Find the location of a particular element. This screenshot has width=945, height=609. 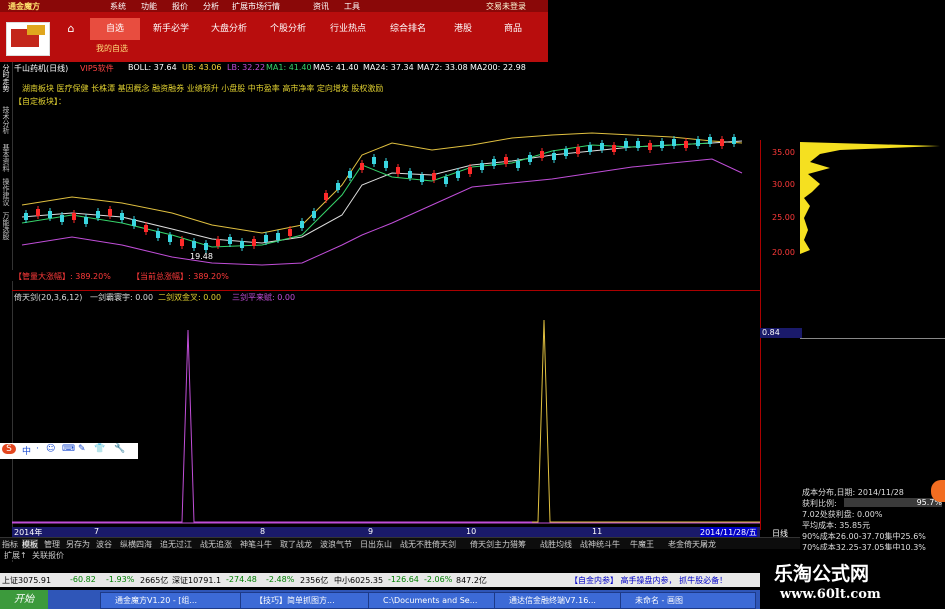

vip-badge: VIP5软件 is located at coordinates (97, 68).